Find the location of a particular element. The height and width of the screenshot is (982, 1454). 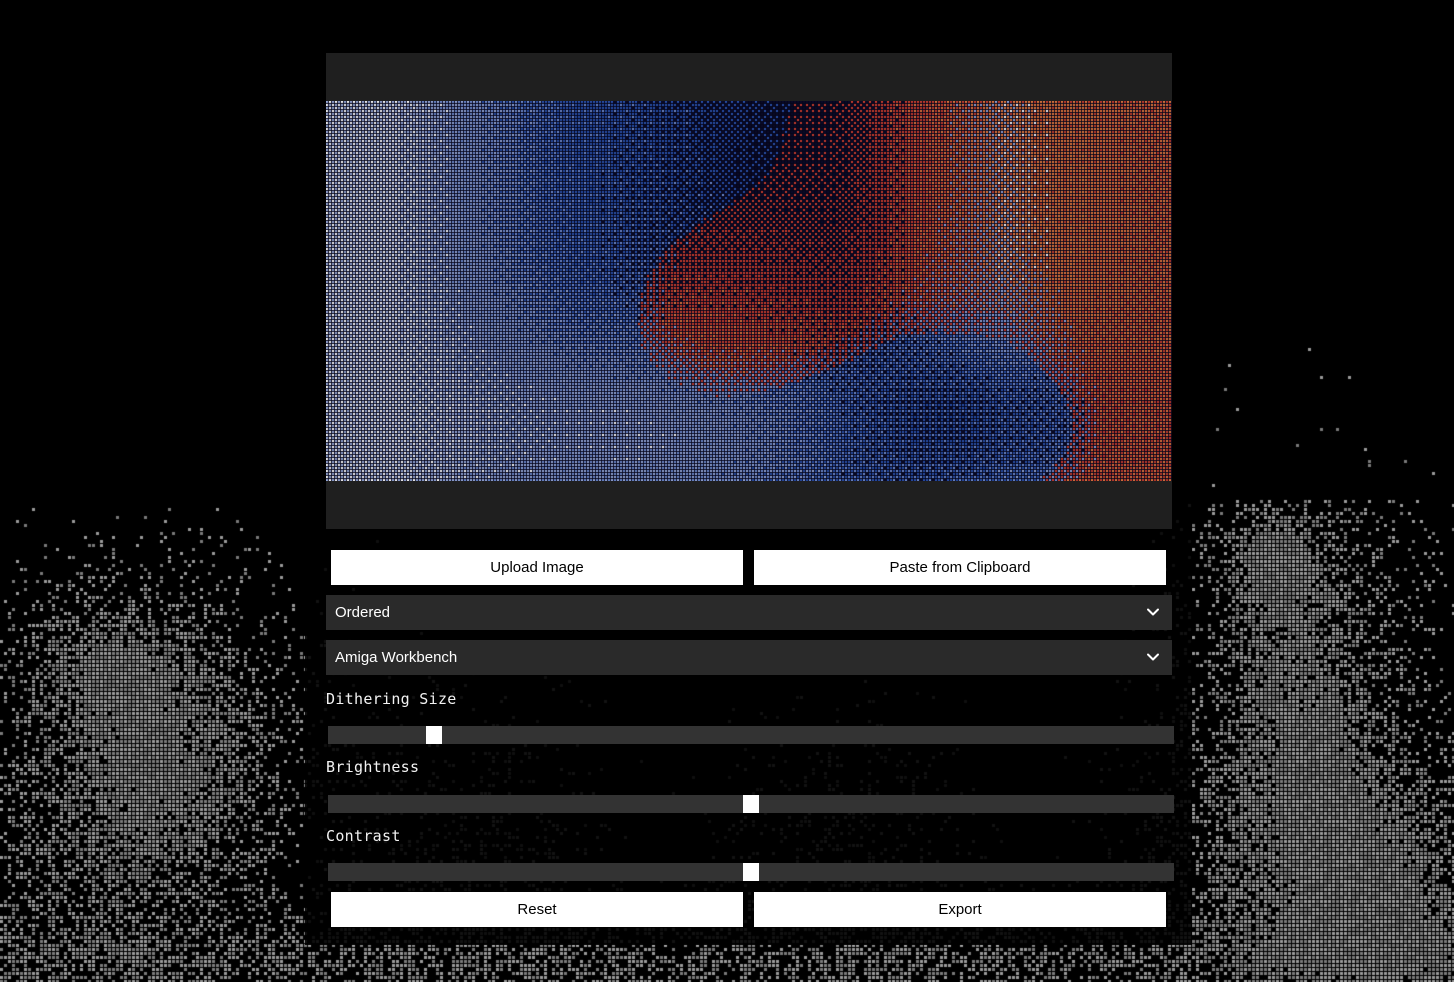

contrast-label: Contrast is located at coordinates (363, 836).